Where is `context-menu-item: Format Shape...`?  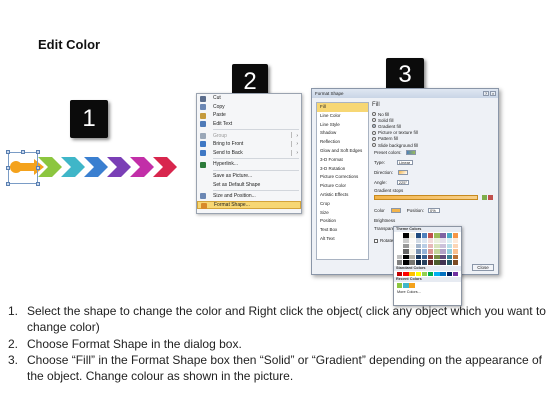
context-menu-item: Format Shape... is located at coordinates (249, 205).